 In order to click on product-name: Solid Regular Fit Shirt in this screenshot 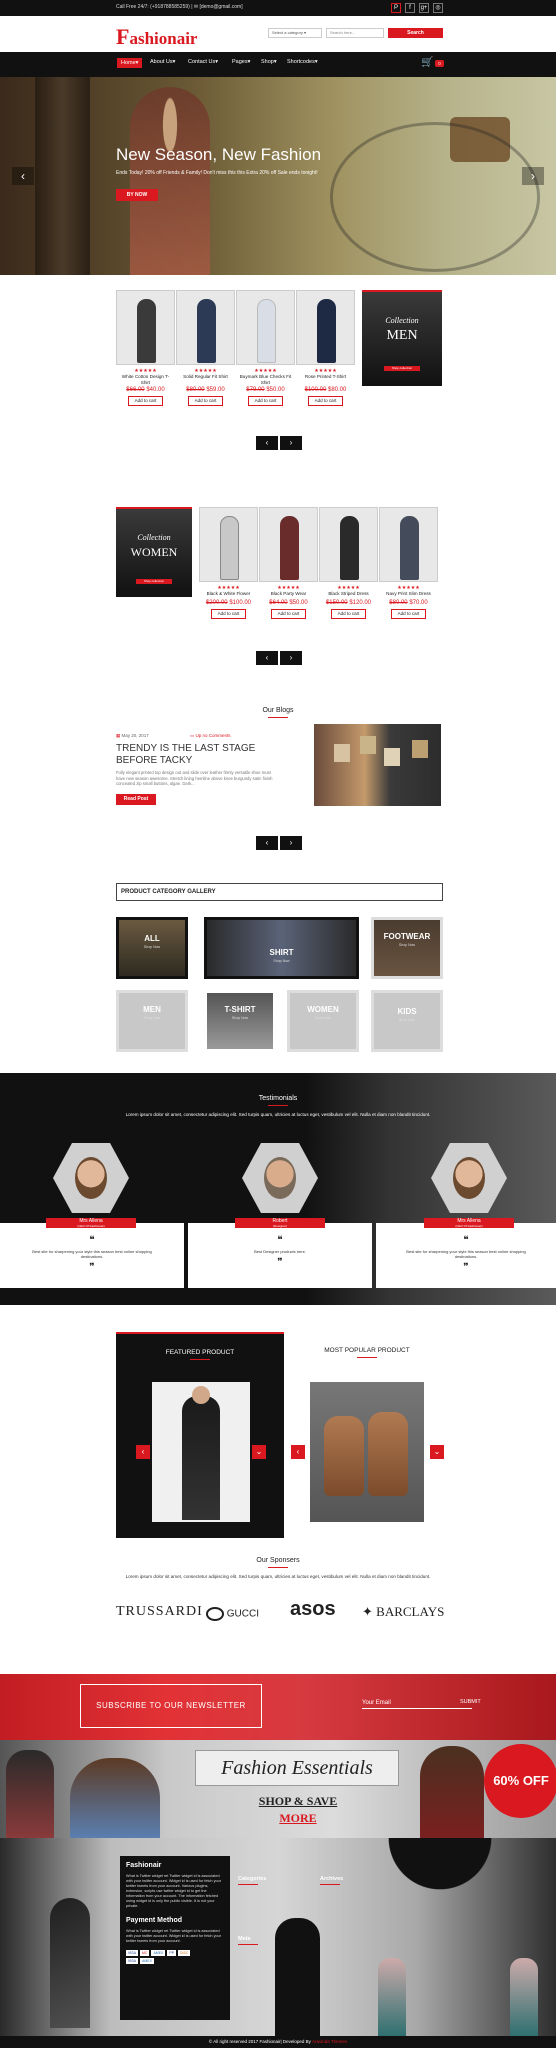, I will do `click(205, 377)`.